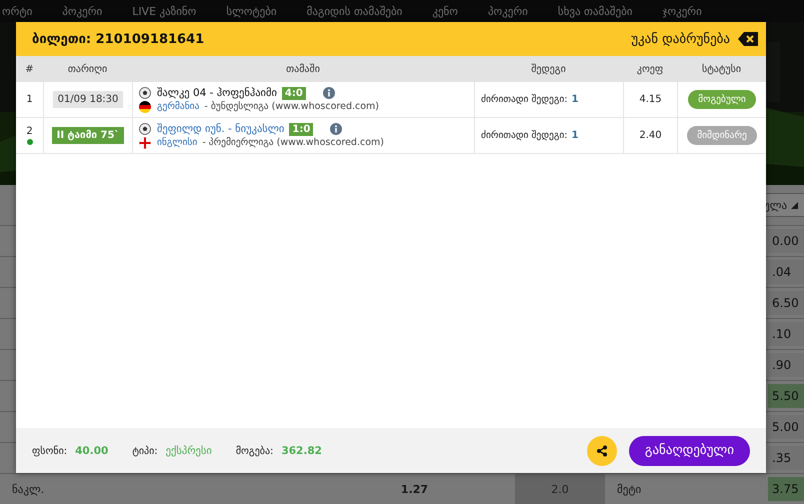 Image resolution: width=804 pixels, height=504 pixels. I want to click on score-badge: 4:0, so click(294, 93).